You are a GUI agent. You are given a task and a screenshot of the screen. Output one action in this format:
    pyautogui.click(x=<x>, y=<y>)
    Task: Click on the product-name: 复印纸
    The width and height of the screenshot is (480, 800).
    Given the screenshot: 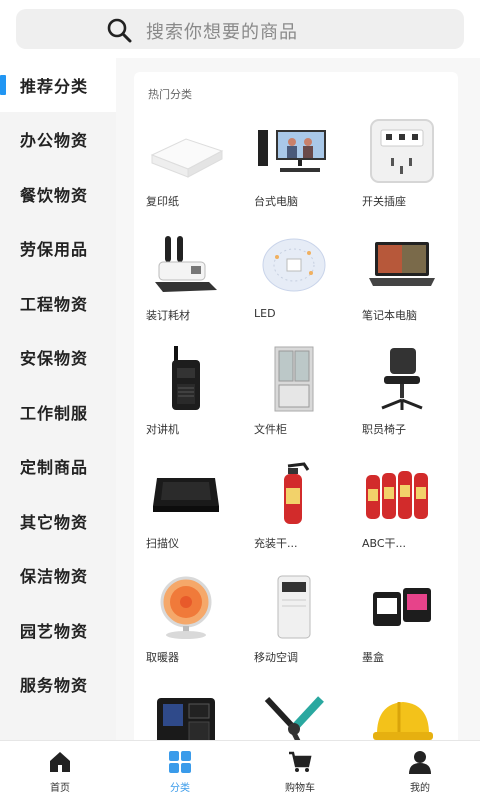 What is the action you would take?
    pyautogui.click(x=162, y=201)
    